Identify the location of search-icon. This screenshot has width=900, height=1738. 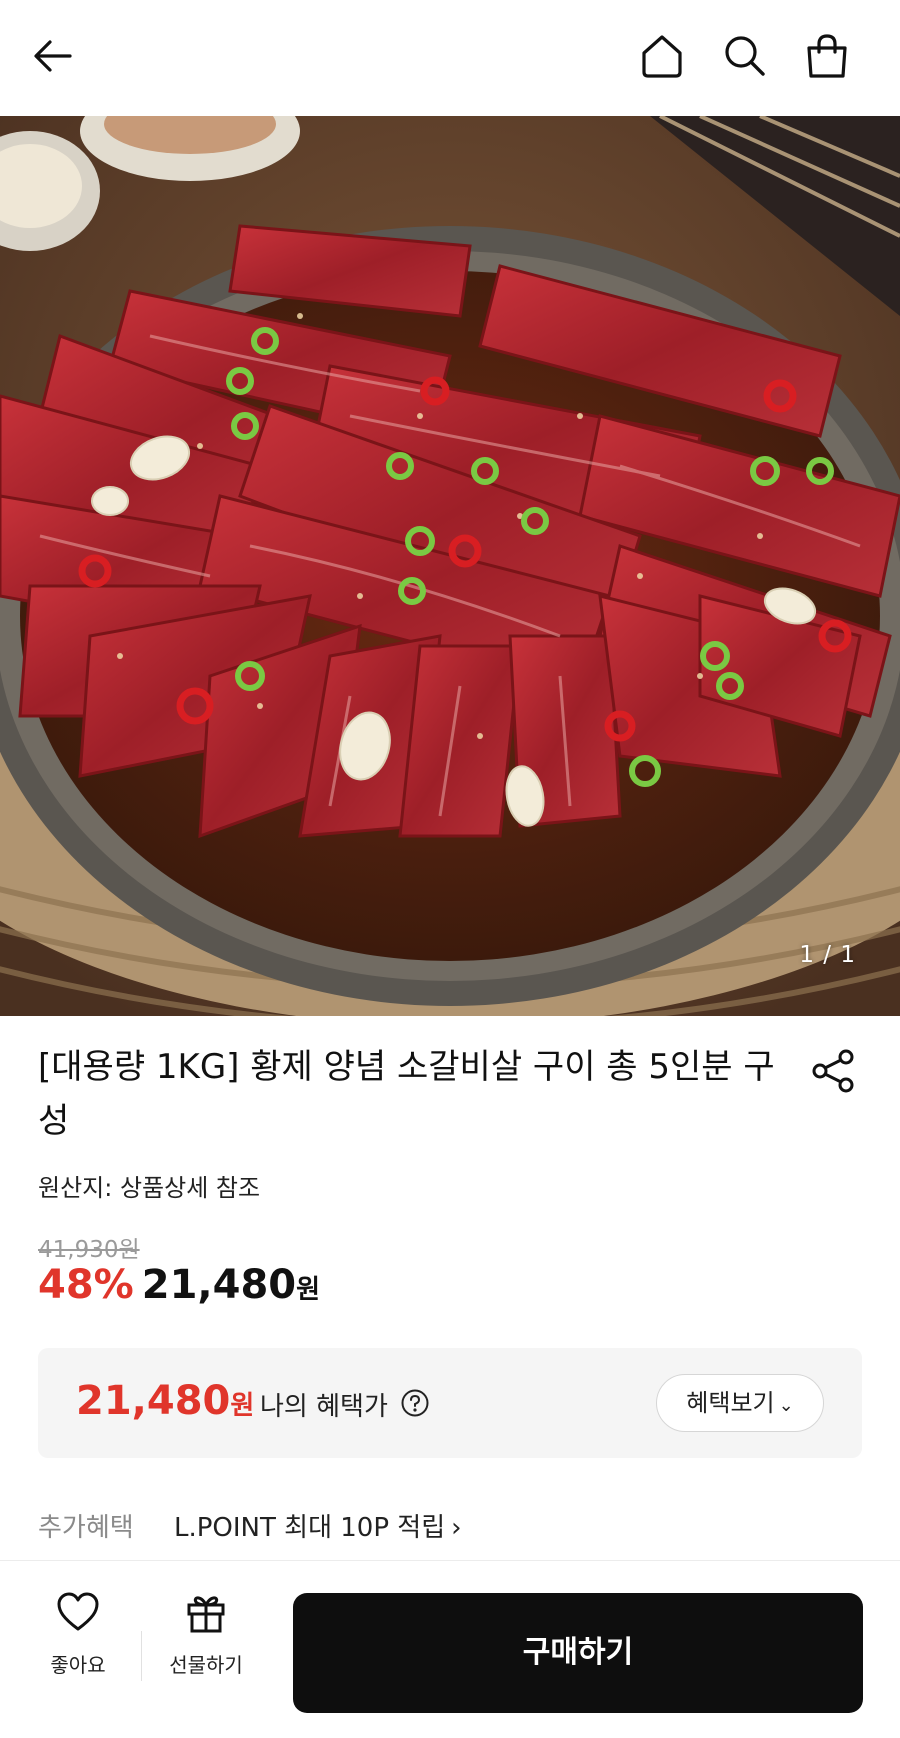
(745, 56).